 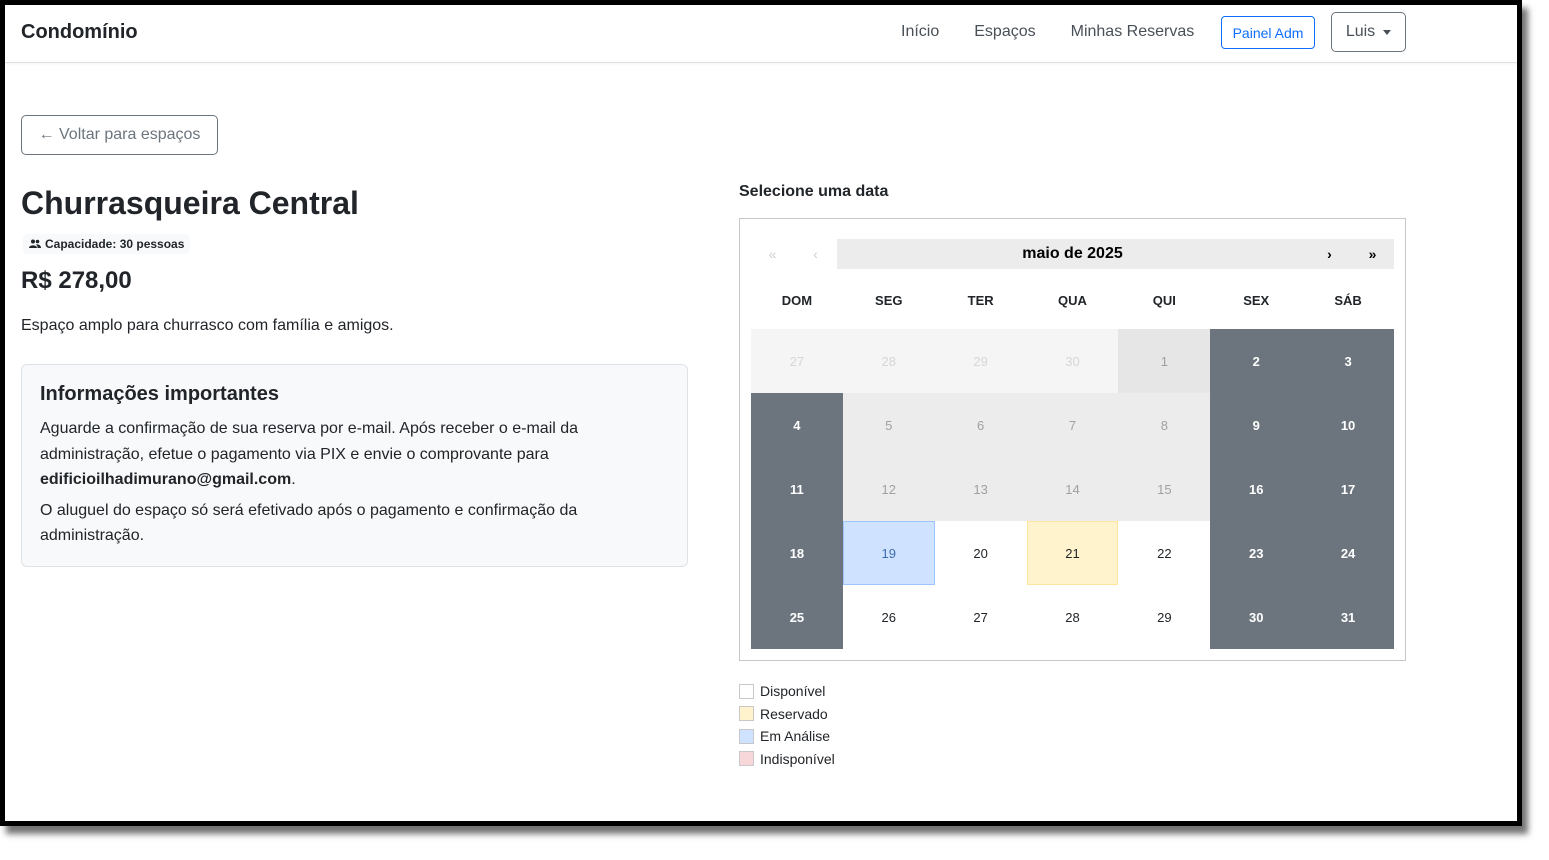 I want to click on nav-link-inicio: Início, so click(x=920, y=32).